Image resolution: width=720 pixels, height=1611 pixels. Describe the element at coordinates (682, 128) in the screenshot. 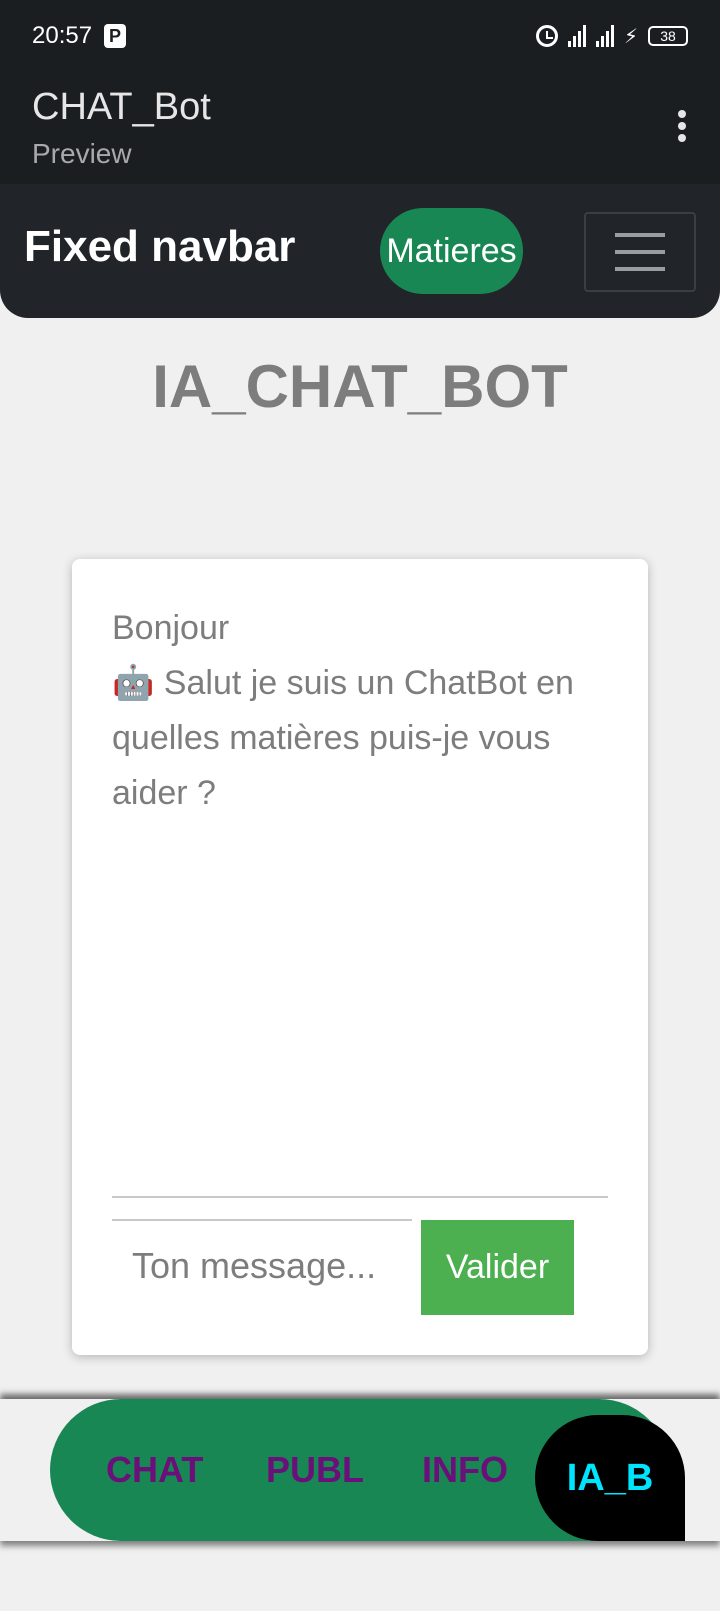

I see `kebab-icon` at that location.